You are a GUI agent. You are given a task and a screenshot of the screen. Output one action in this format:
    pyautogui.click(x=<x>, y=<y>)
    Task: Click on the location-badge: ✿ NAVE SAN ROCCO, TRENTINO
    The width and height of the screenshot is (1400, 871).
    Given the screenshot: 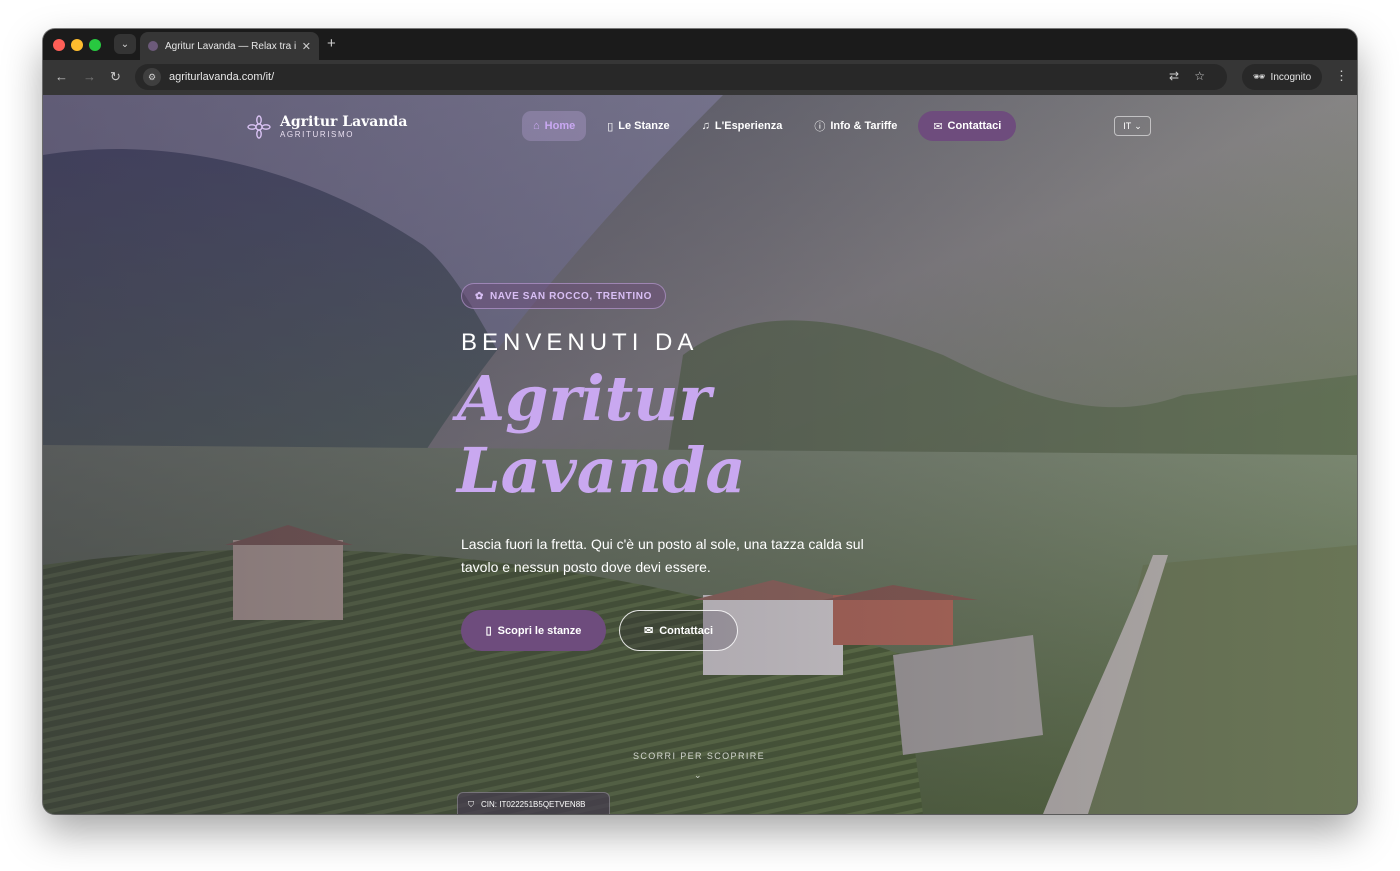 What is the action you would take?
    pyautogui.click(x=563, y=296)
    